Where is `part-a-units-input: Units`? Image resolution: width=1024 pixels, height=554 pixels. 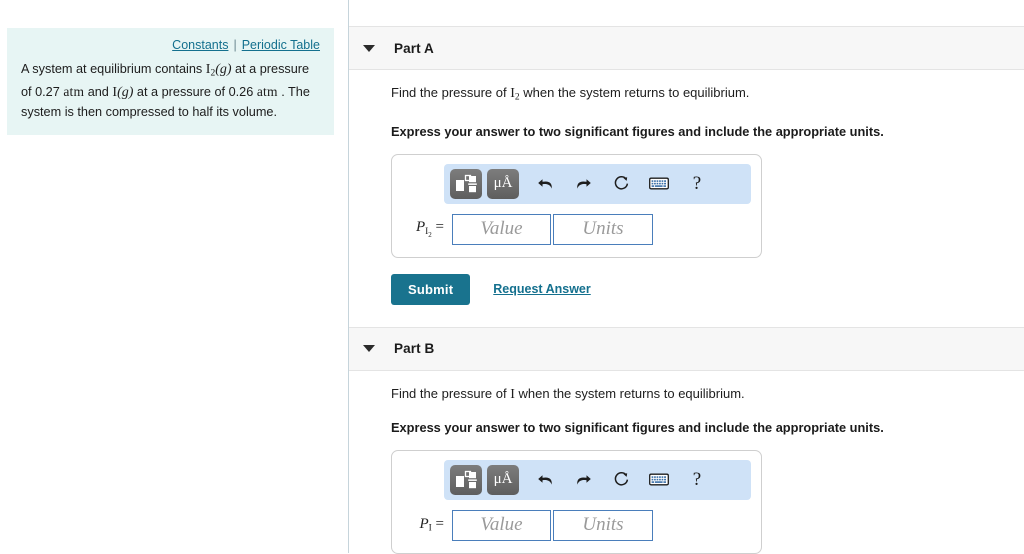 part-a-units-input: Units is located at coordinates (603, 229).